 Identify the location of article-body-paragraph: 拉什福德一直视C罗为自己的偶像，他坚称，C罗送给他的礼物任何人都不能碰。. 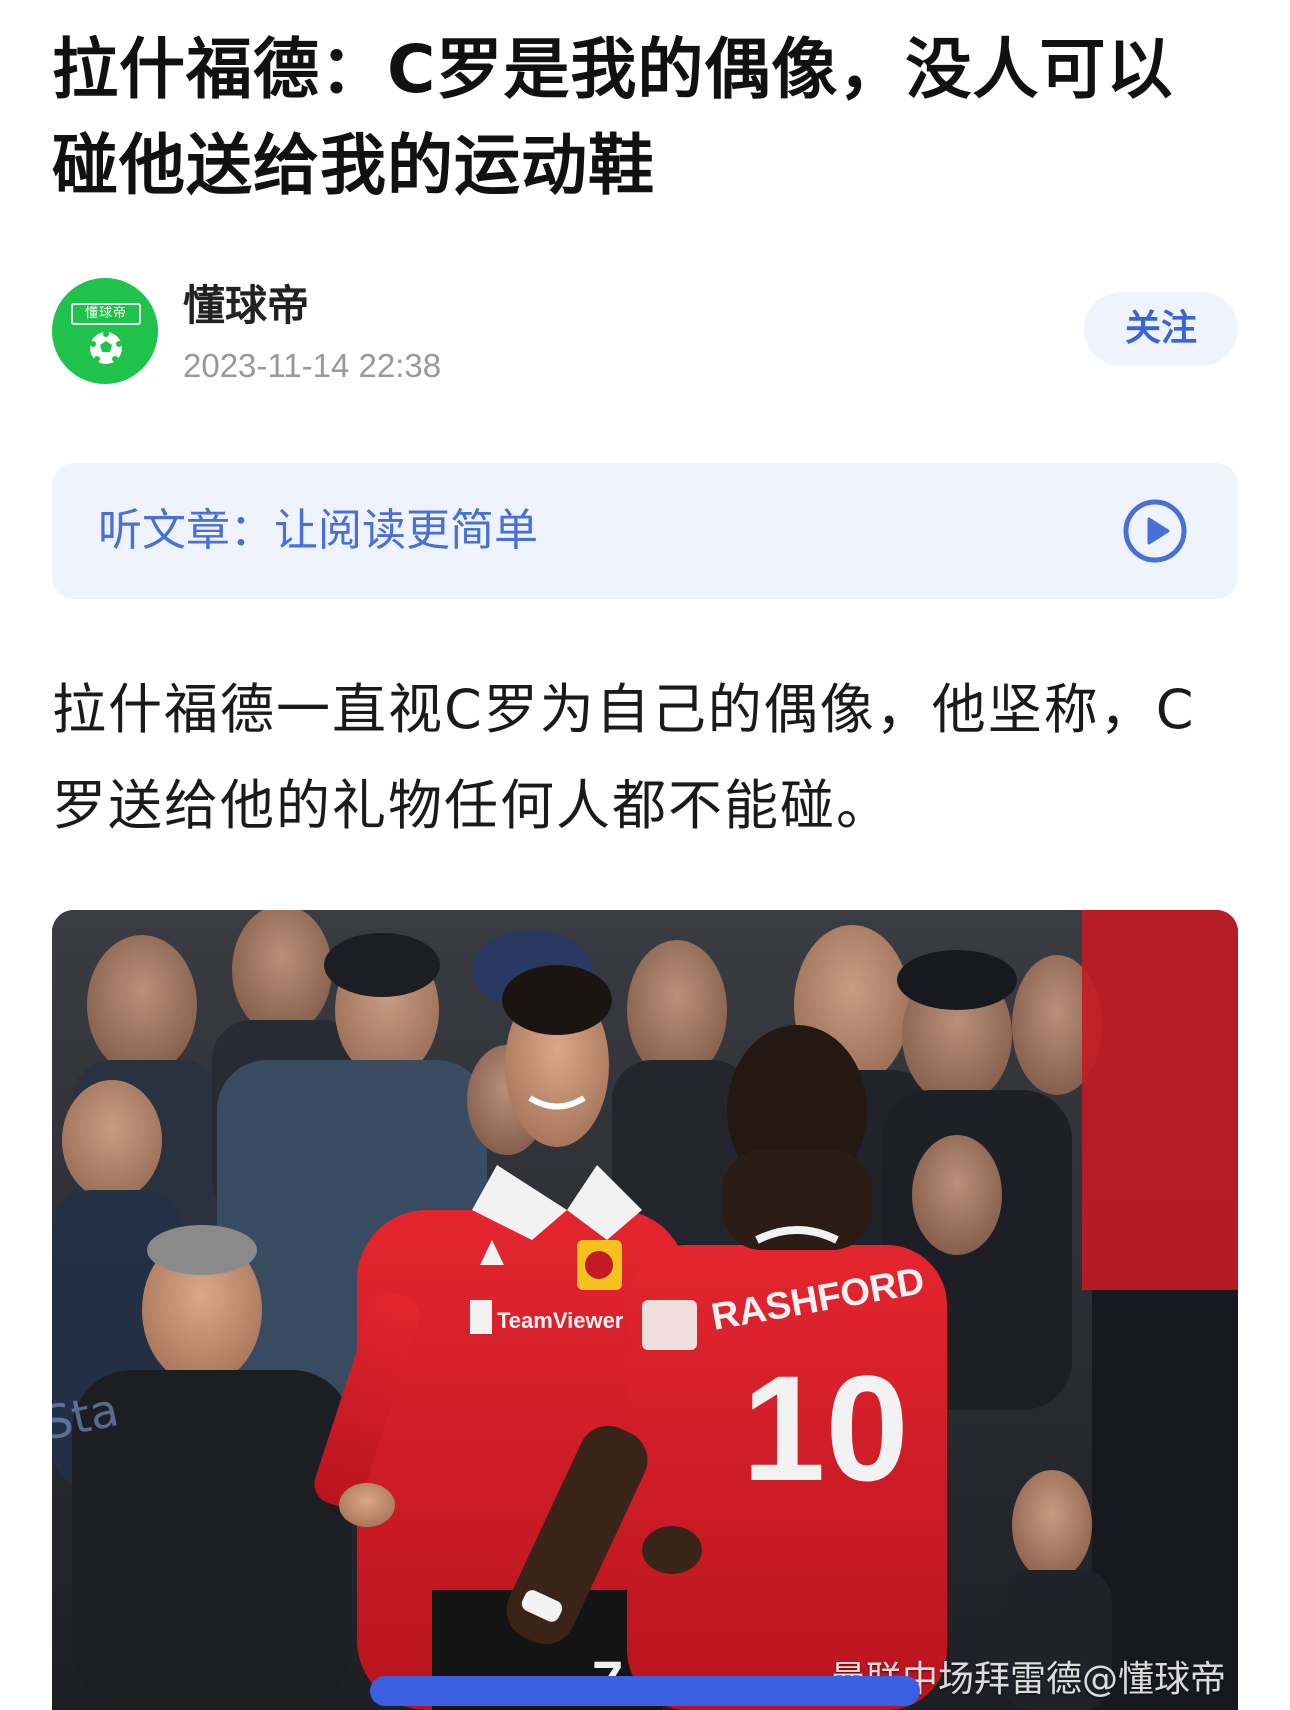
(624, 757).